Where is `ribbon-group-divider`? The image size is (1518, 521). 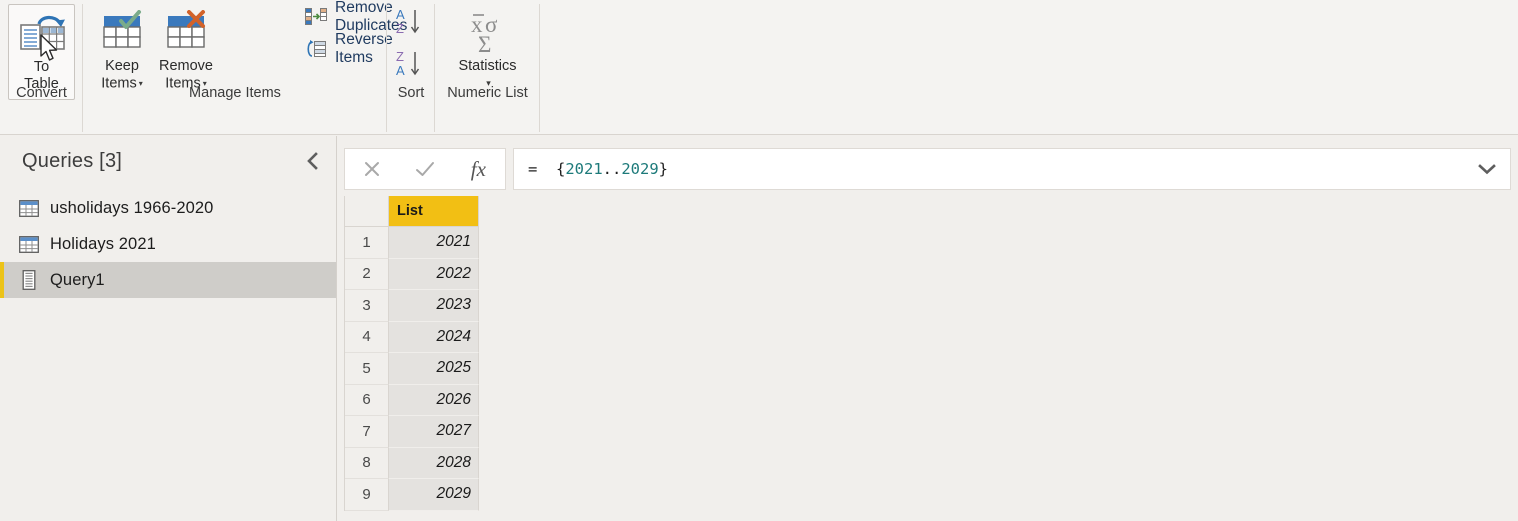 ribbon-group-divider is located at coordinates (539, 68).